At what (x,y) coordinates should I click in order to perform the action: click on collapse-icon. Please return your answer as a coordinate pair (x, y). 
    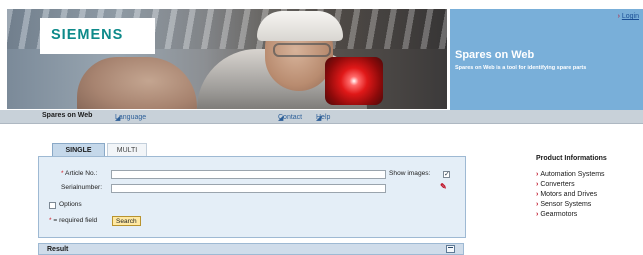
    Looking at the image, I should click on (450, 249).